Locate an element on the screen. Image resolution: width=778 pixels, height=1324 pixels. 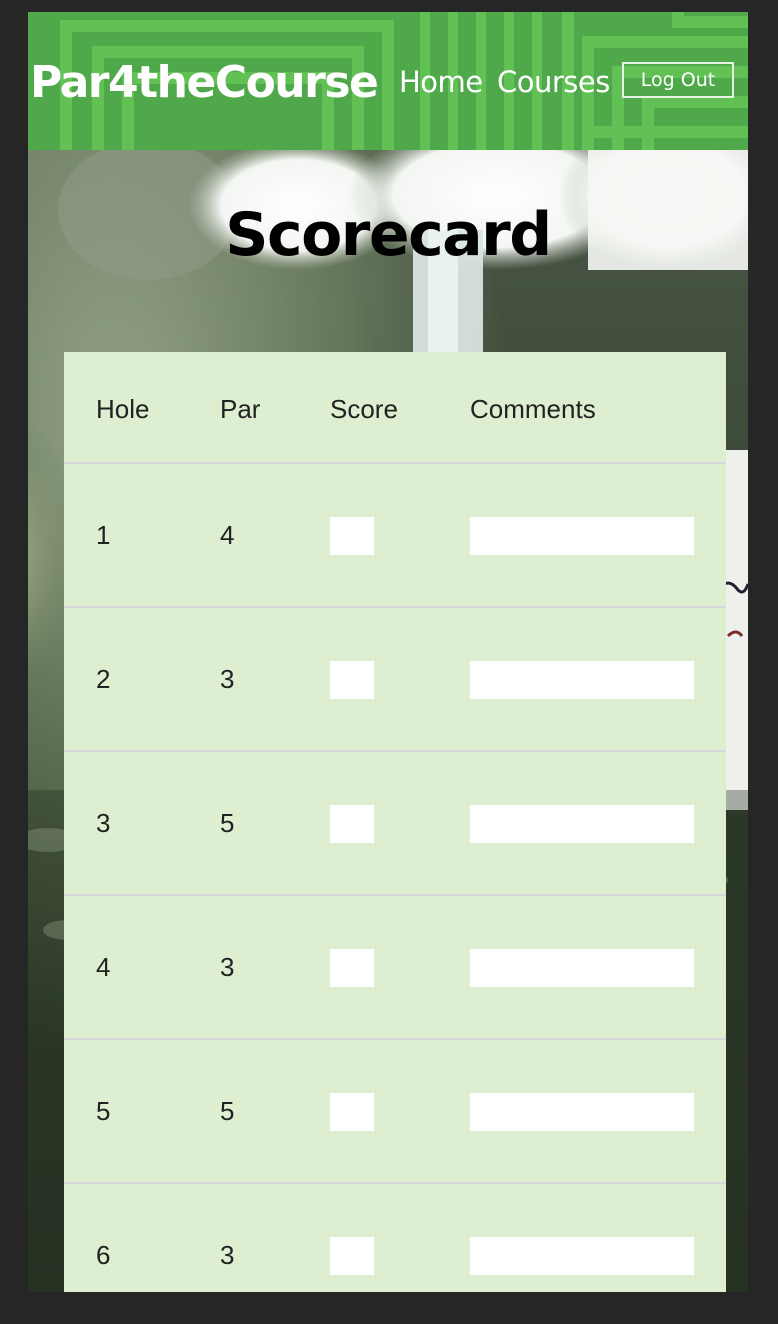
nav-home-link: Home is located at coordinates (441, 82).